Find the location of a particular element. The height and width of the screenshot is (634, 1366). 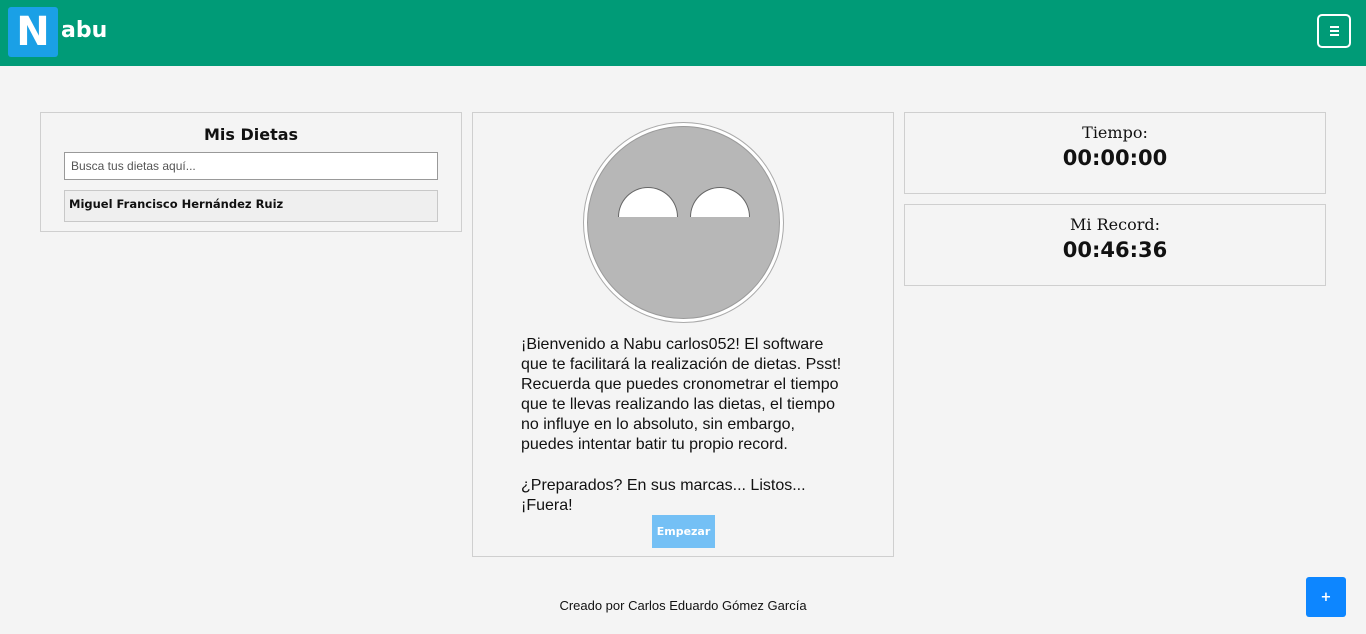

timer-panel: Tiempo: 00:00:00 is located at coordinates (1115, 153).